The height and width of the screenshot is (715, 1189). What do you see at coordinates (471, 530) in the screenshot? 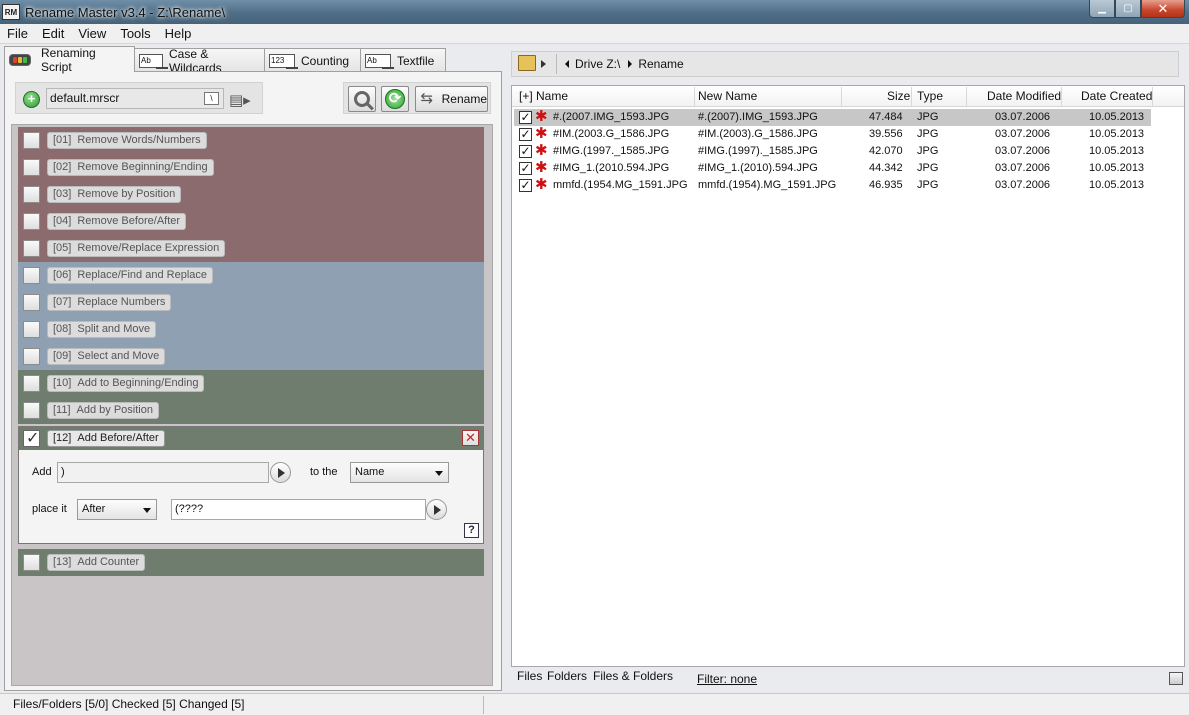
I see `help-button: ?` at bounding box center [471, 530].